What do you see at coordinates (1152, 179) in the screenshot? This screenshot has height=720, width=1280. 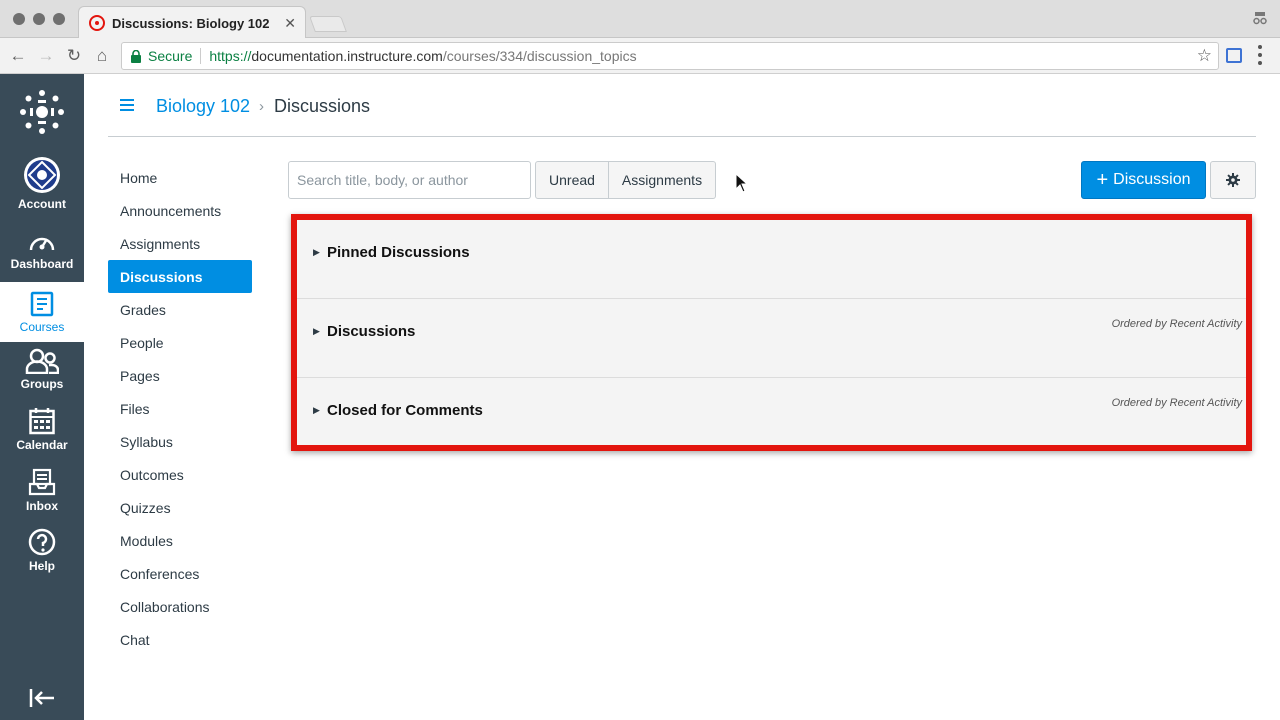 I see `add-discussion-label: Discussion` at bounding box center [1152, 179].